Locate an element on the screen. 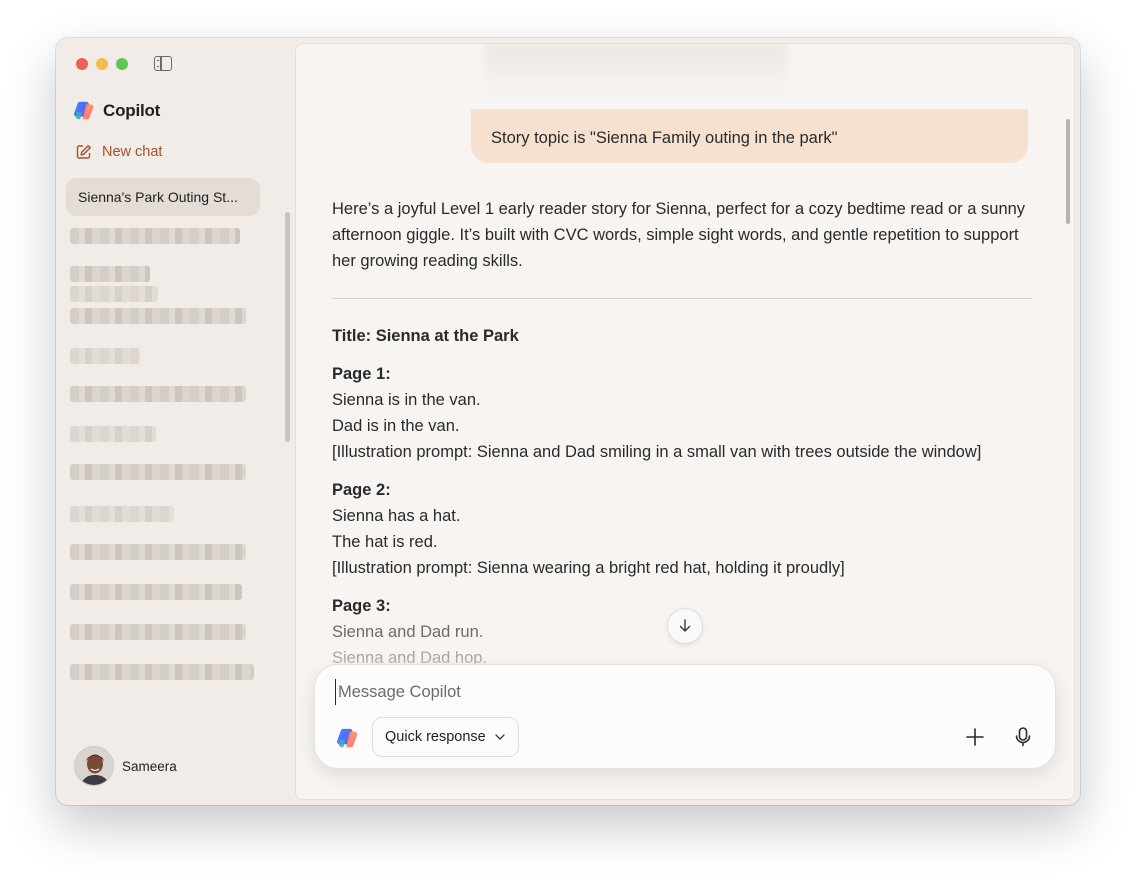 This screenshot has height=880, width=1136. story-line: Sienna has a hat. is located at coordinates (396, 516).